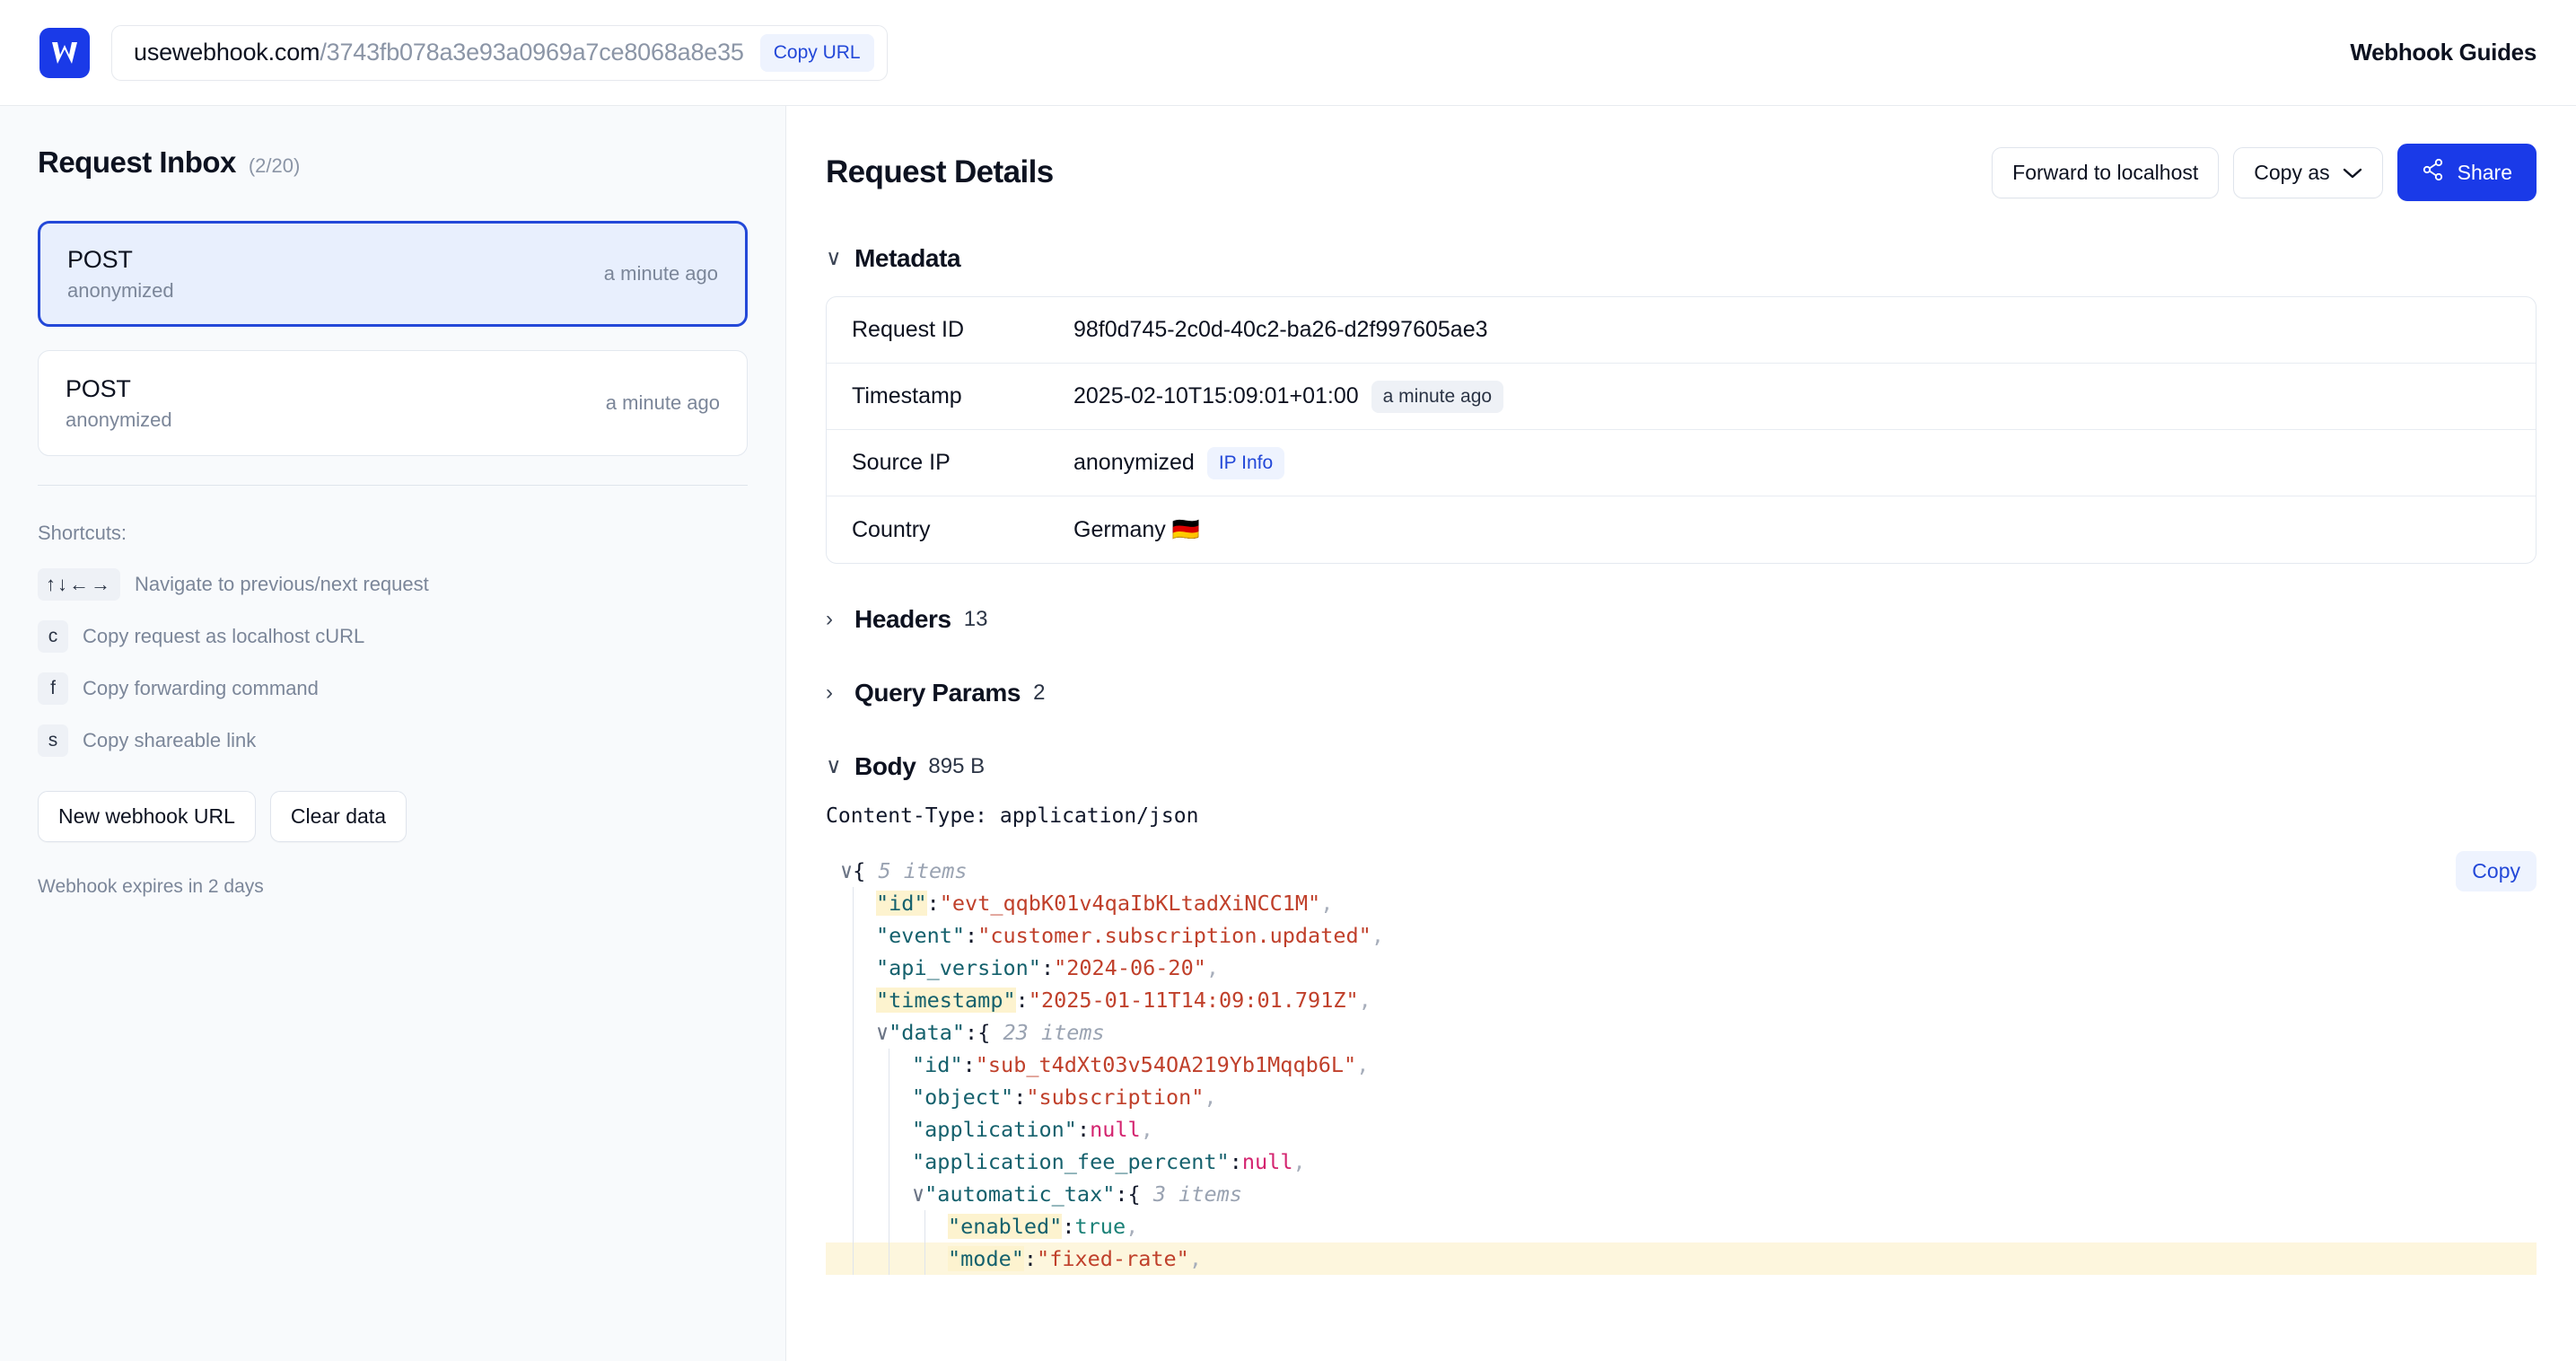 The width and height of the screenshot is (2576, 1361). I want to click on webhook-url-path: /3743fb078a3e93a0969a7ce8068a8e35, so click(532, 52).